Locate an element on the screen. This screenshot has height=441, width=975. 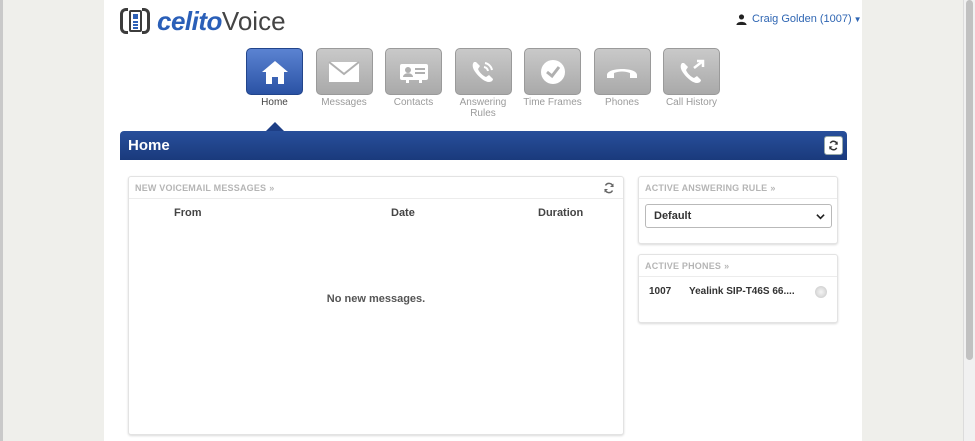
user-icon is located at coordinates (741, 19).